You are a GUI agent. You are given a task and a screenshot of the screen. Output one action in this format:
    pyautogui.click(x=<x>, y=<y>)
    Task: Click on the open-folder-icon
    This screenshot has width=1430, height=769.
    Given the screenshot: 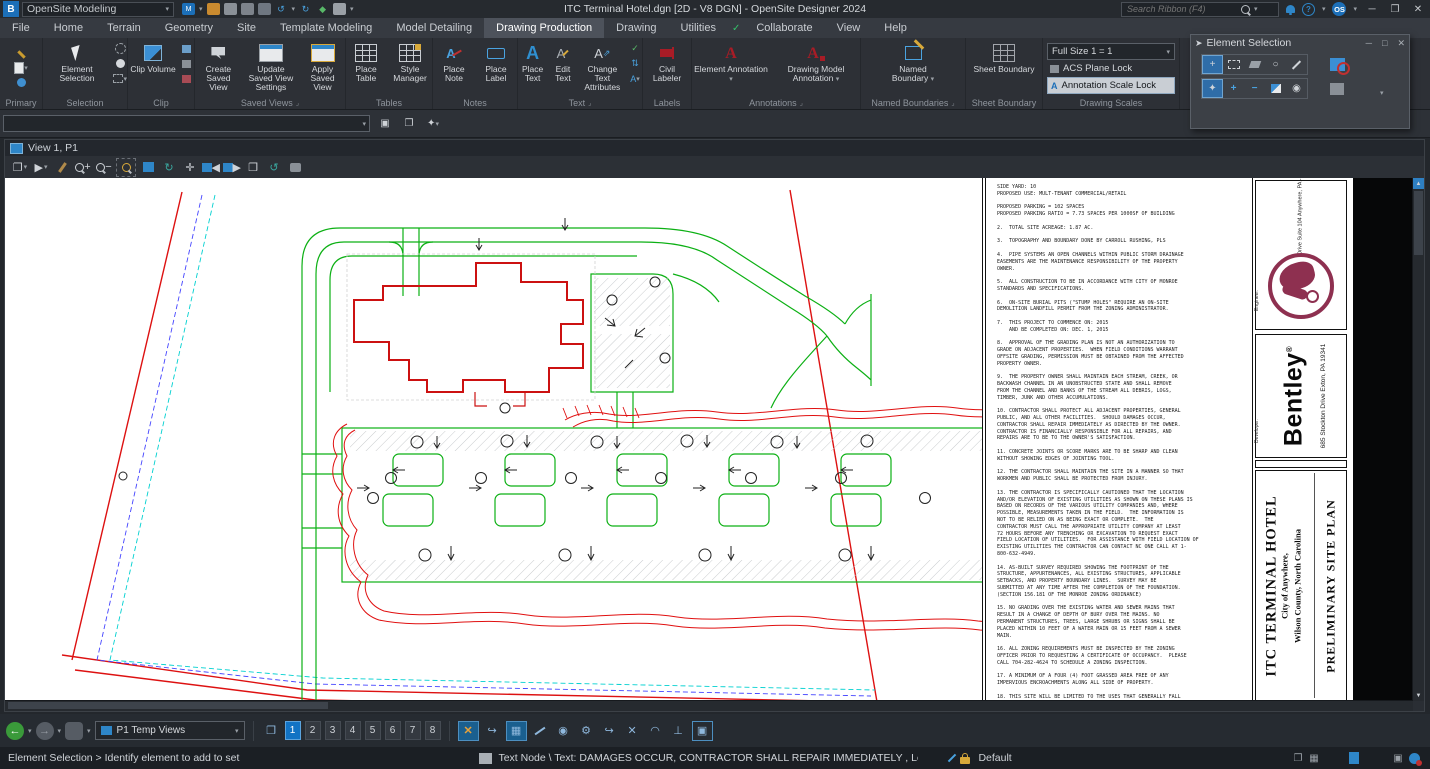 What is the action you would take?
    pyautogui.click(x=213, y=9)
    